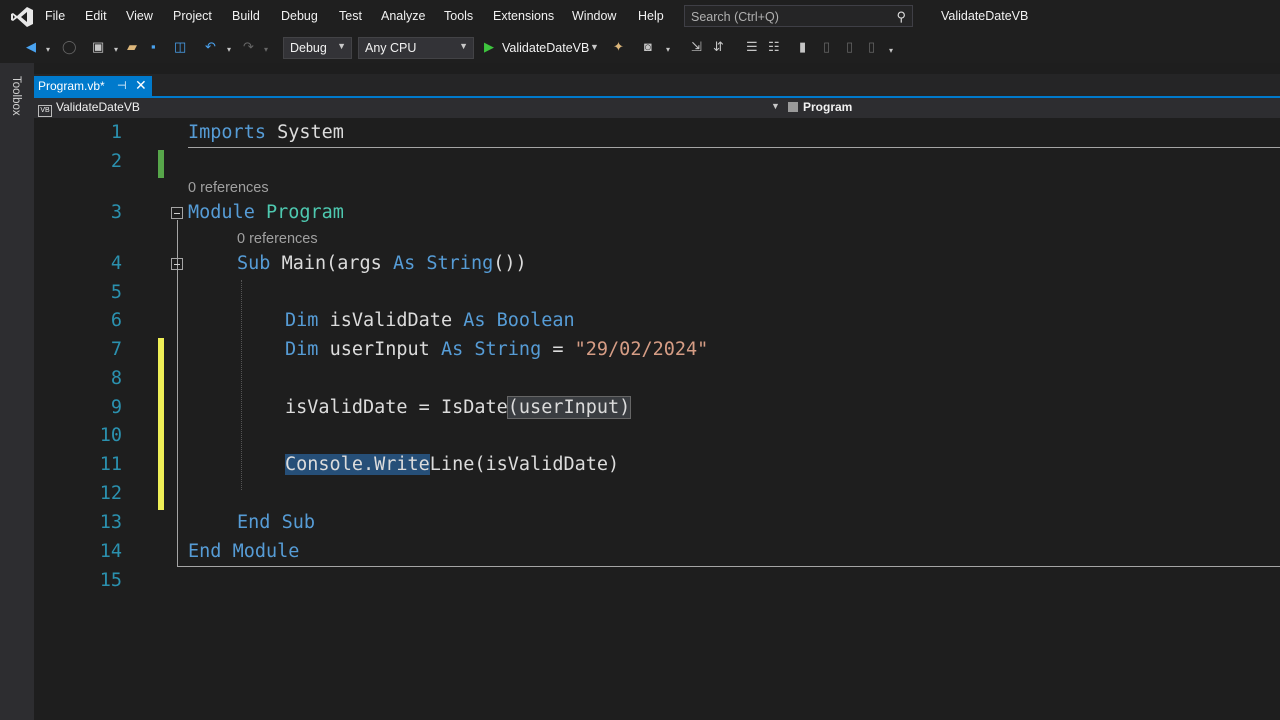 This screenshot has height=720, width=1280. I want to click on line-number: 10, so click(110, 435).